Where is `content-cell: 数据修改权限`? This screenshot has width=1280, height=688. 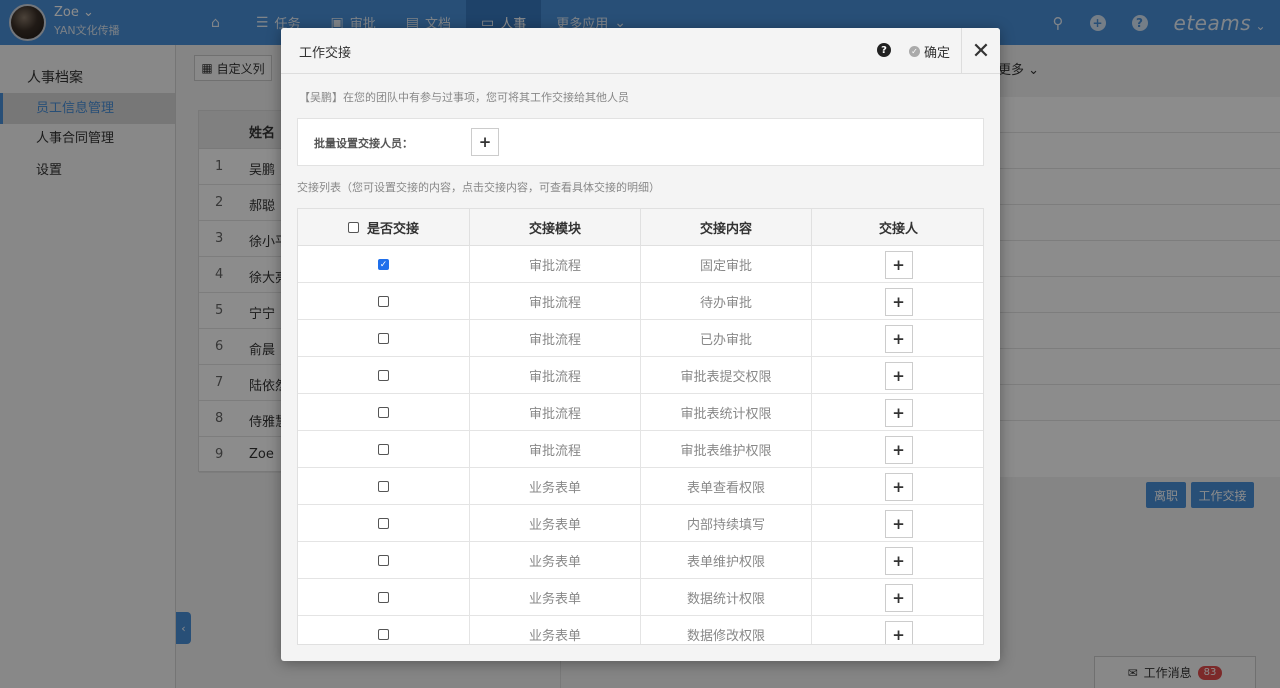 content-cell: 数据修改权限 is located at coordinates (726, 630).